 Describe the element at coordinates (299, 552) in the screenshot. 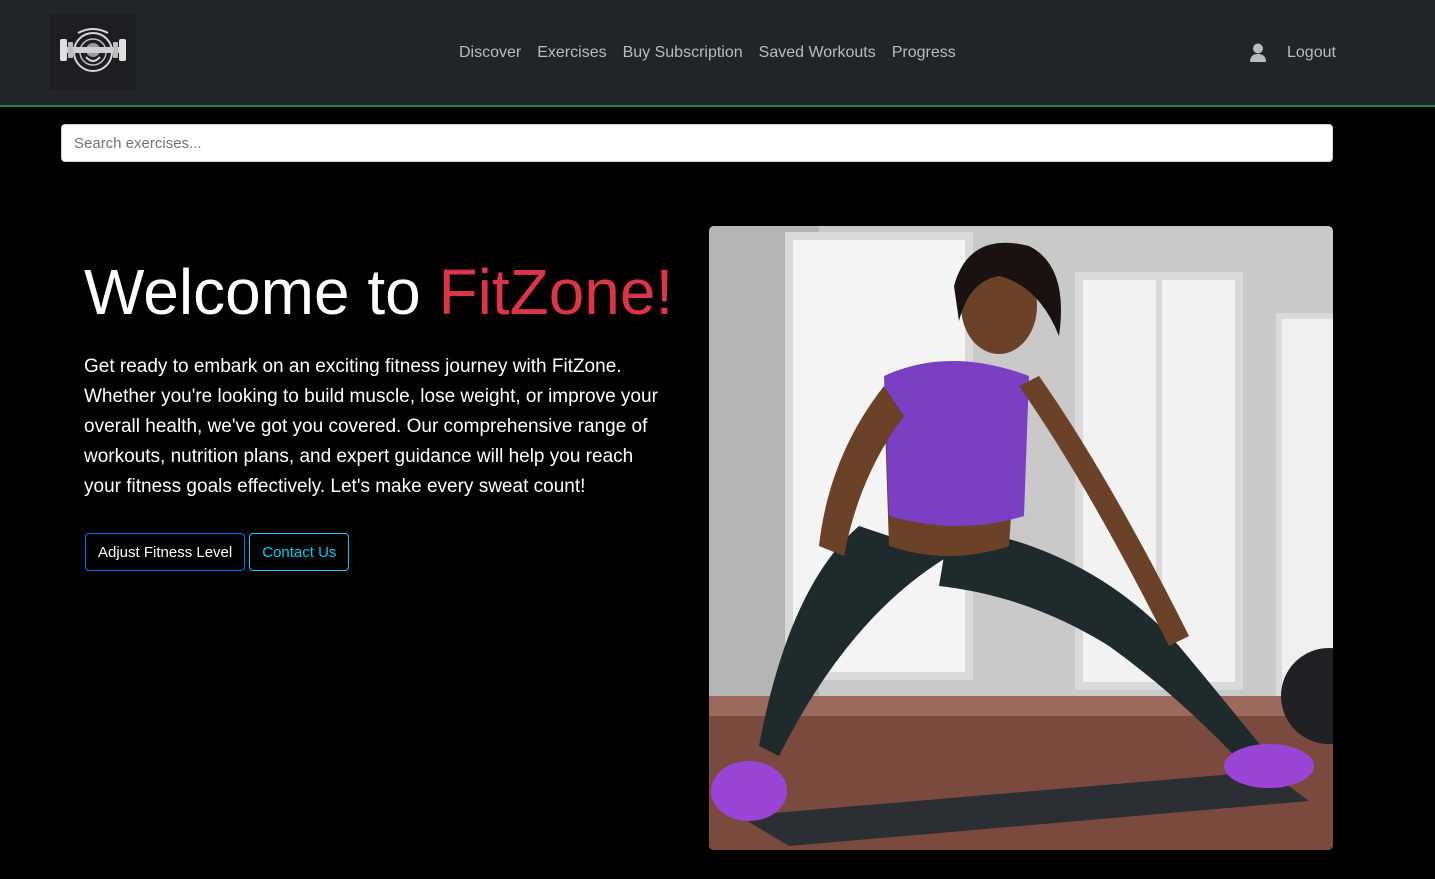

I see `contact-us-button: Contact Us` at that location.